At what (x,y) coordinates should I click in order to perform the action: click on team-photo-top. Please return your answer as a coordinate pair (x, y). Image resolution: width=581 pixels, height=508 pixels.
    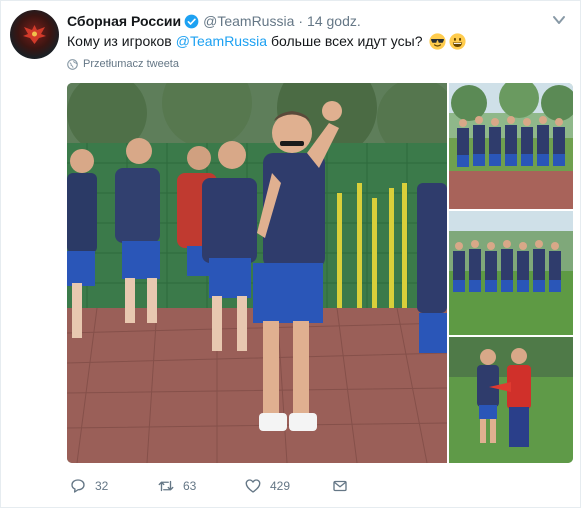
    Looking at the image, I should click on (511, 146).